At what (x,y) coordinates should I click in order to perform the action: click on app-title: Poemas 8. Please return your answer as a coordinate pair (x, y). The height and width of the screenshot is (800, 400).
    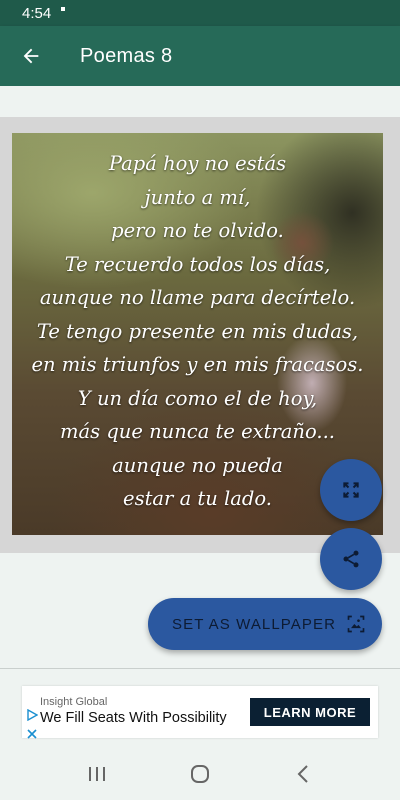
    Looking at the image, I should click on (126, 55).